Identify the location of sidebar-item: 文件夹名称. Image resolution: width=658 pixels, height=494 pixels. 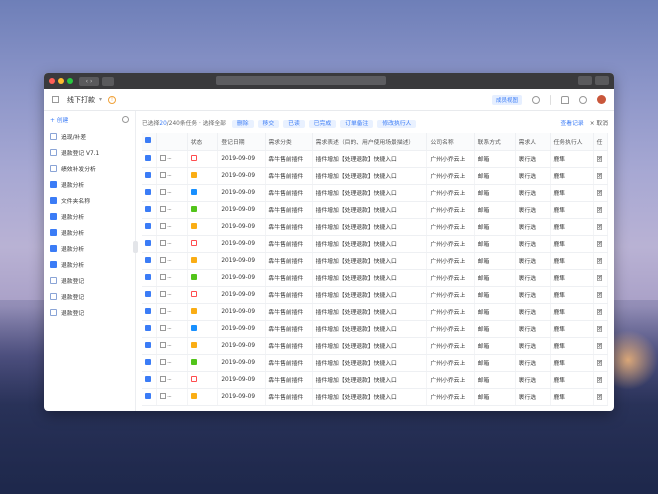
(89, 200).